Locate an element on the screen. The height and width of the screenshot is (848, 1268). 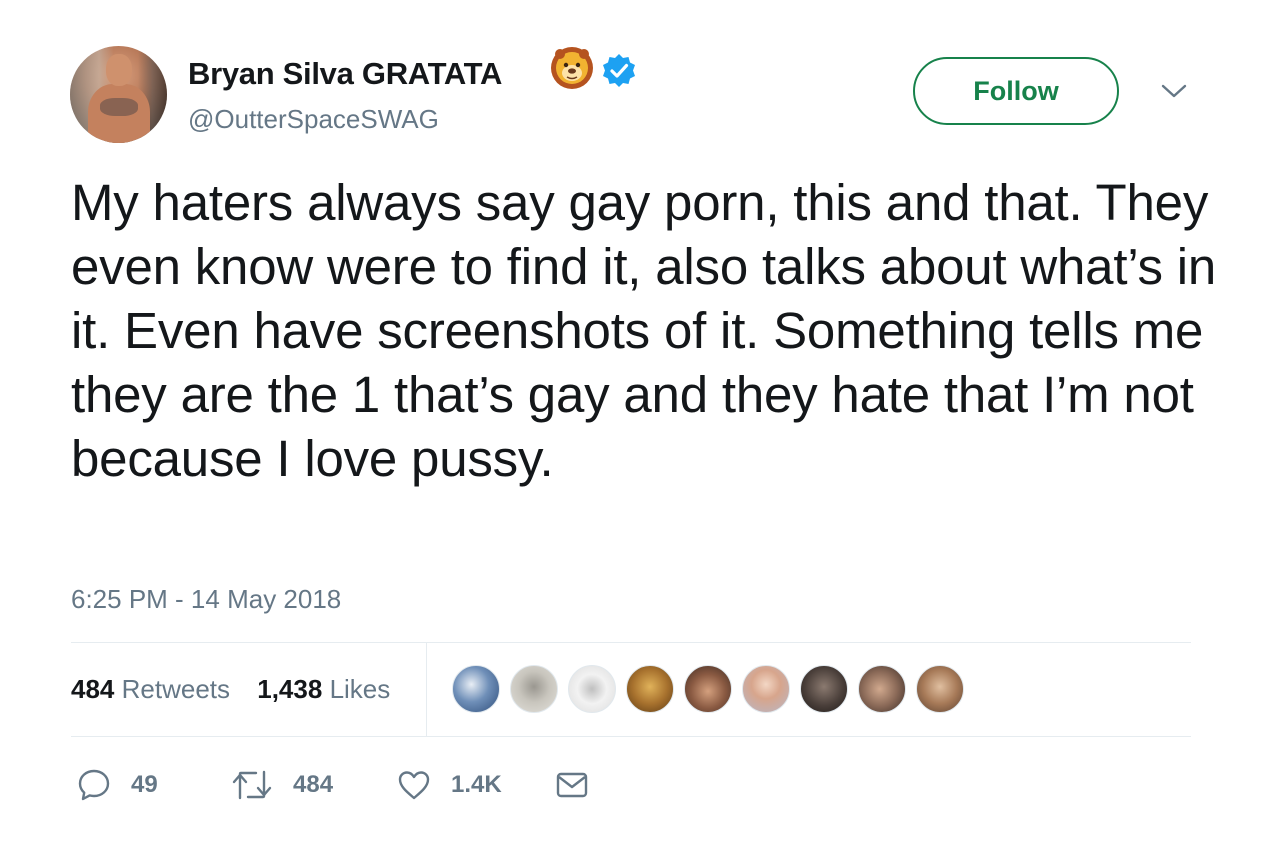
author-avatar is located at coordinates (118, 94).